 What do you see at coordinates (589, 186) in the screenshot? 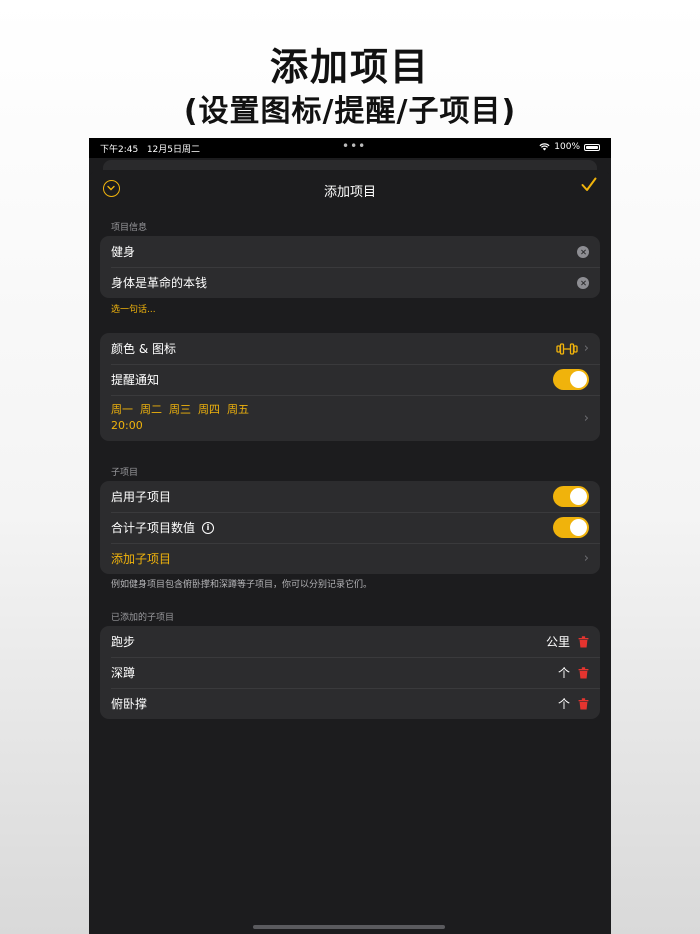
I see `checkmark-icon` at bounding box center [589, 186].